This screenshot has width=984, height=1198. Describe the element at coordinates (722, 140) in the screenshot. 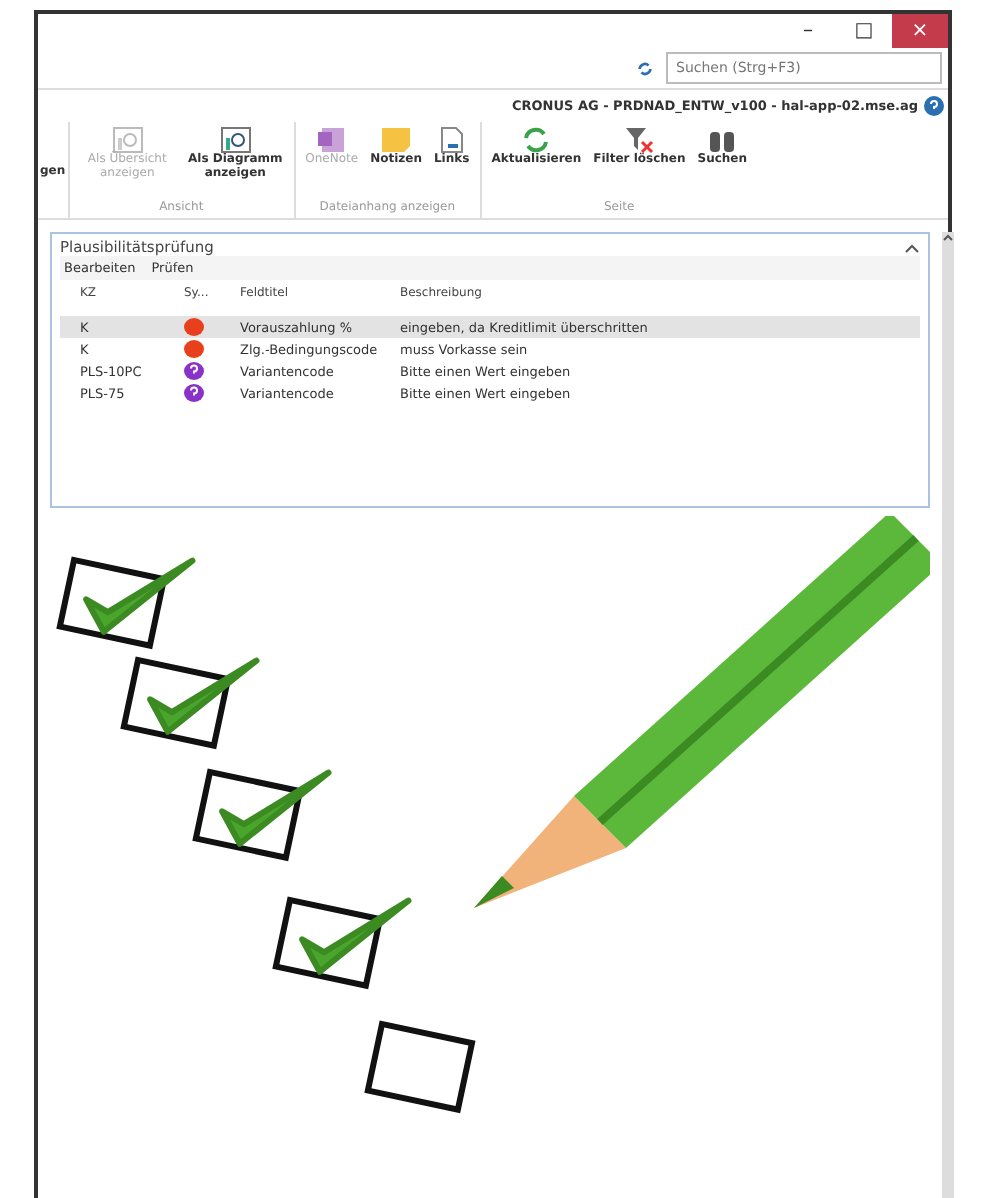

I see `binoculars-icon` at that location.